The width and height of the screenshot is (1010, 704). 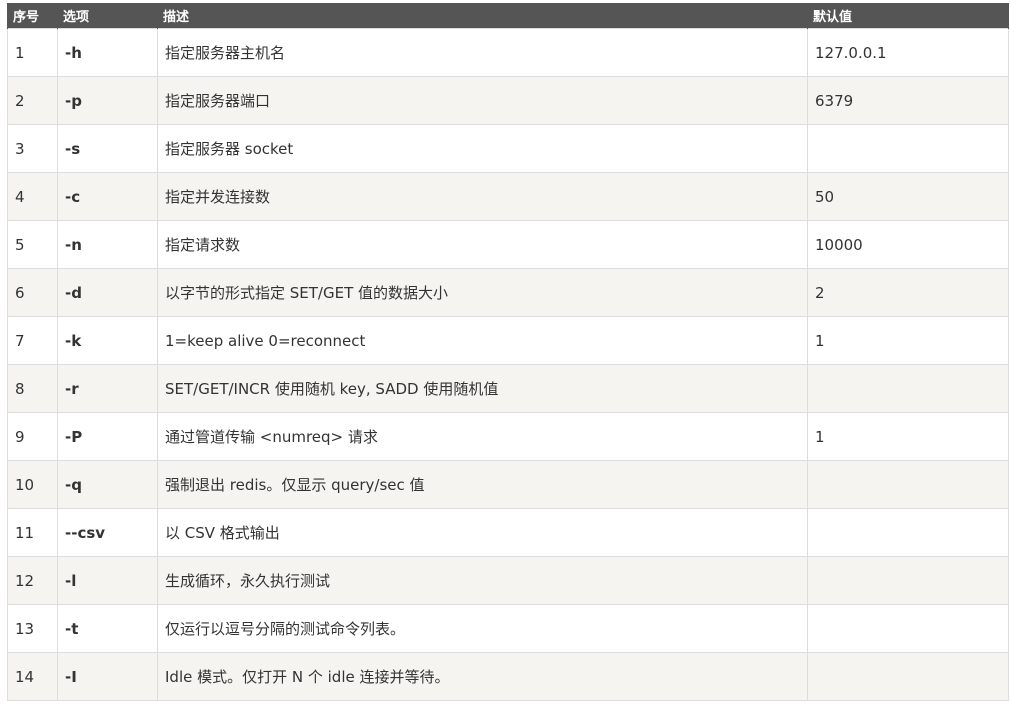 What do you see at coordinates (482, 340) in the screenshot?
I see `cell-description: 1=keep alive 0=reconnect` at bounding box center [482, 340].